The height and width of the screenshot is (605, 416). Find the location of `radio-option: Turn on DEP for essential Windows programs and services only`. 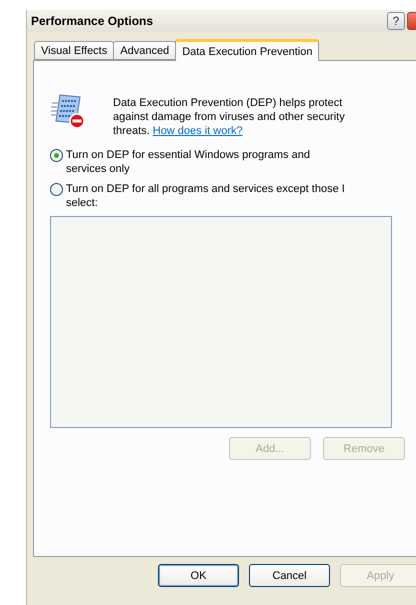

radio-option: Turn on DEP for essential Windows programs and services only is located at coordinates (200, 162).